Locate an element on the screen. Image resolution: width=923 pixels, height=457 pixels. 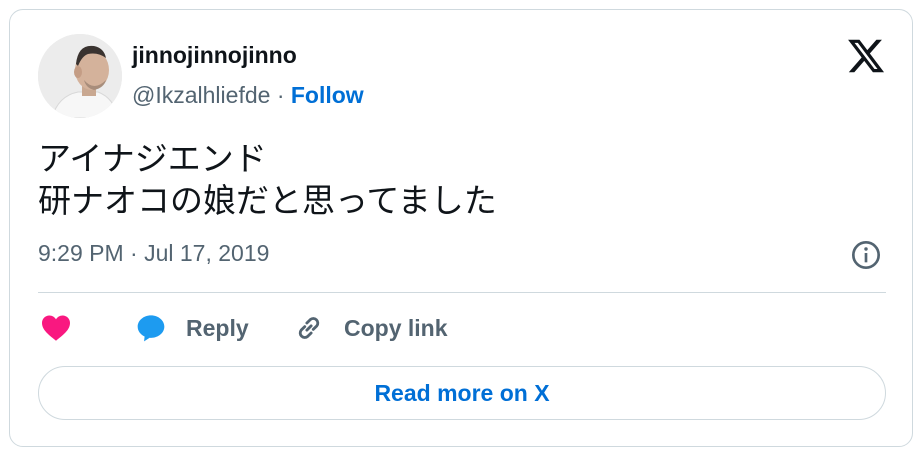
divider is located at coordinates (462, 292).